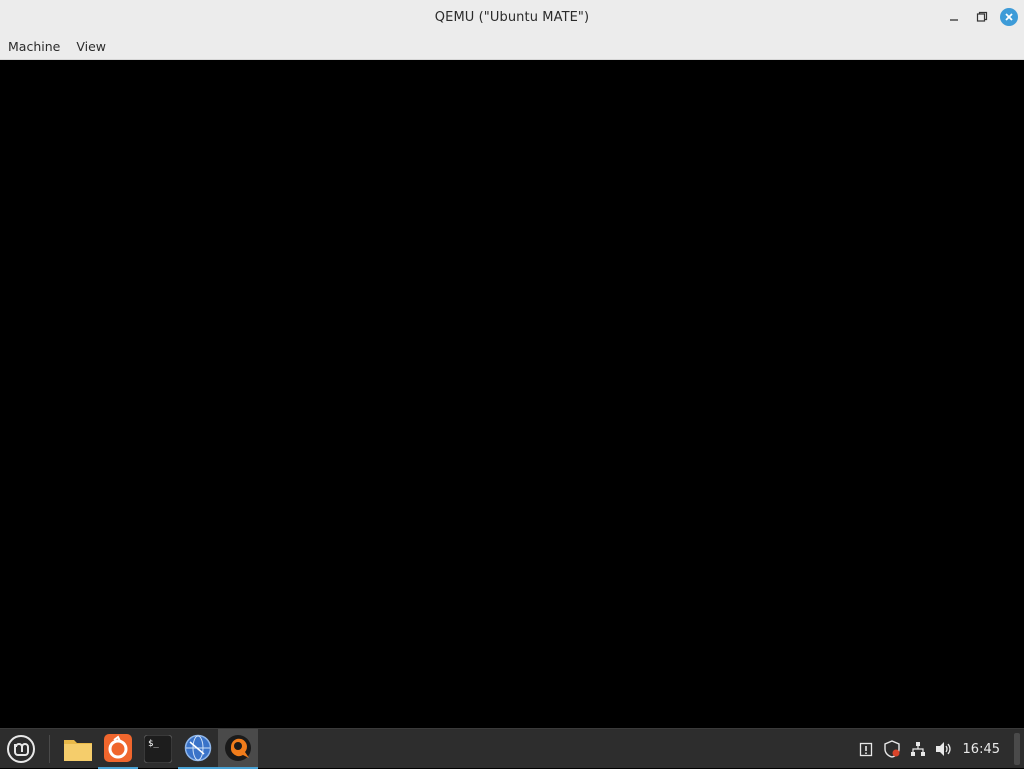 This screenshot has height=769, width=1024. I want to click on launcher-qemu, so click(238, 749).